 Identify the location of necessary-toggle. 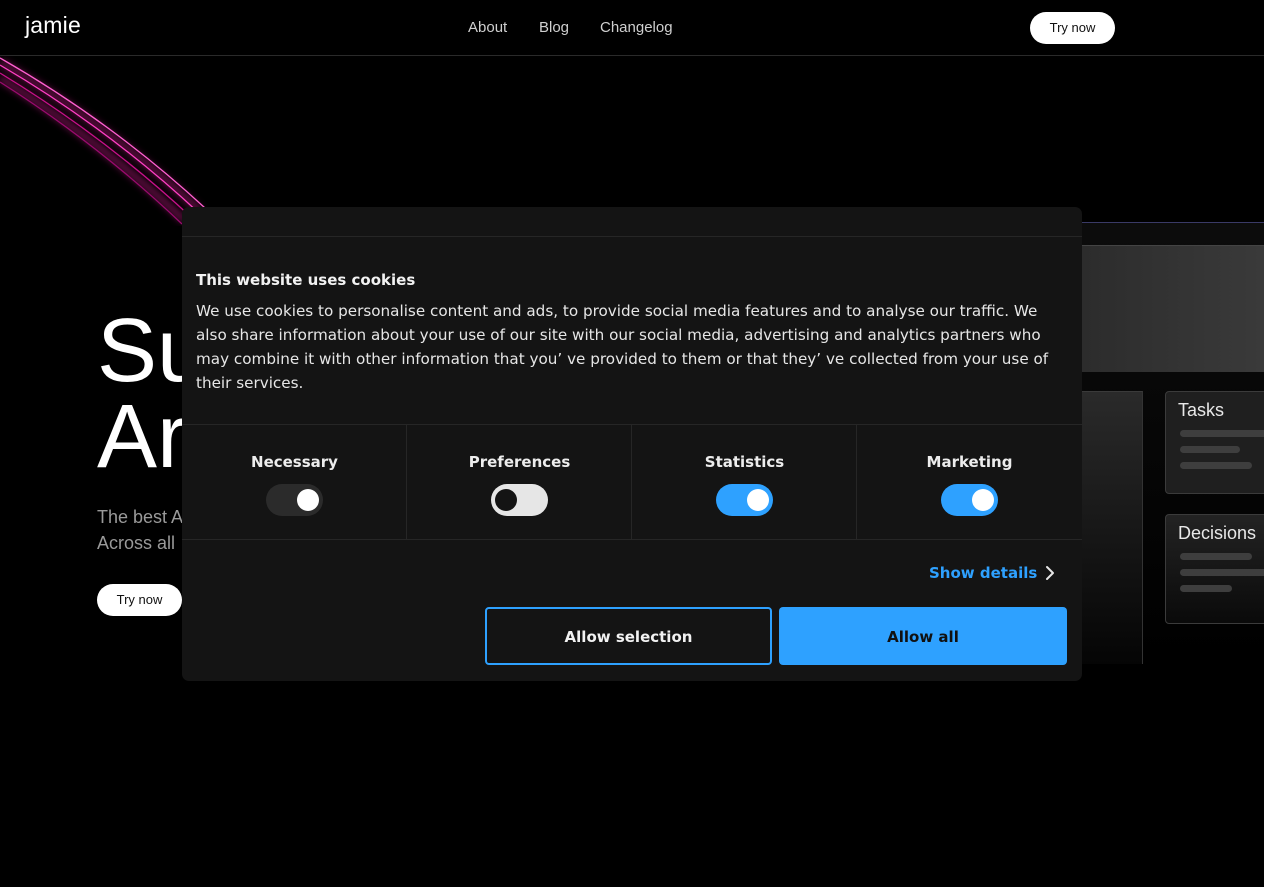
(294, 500).